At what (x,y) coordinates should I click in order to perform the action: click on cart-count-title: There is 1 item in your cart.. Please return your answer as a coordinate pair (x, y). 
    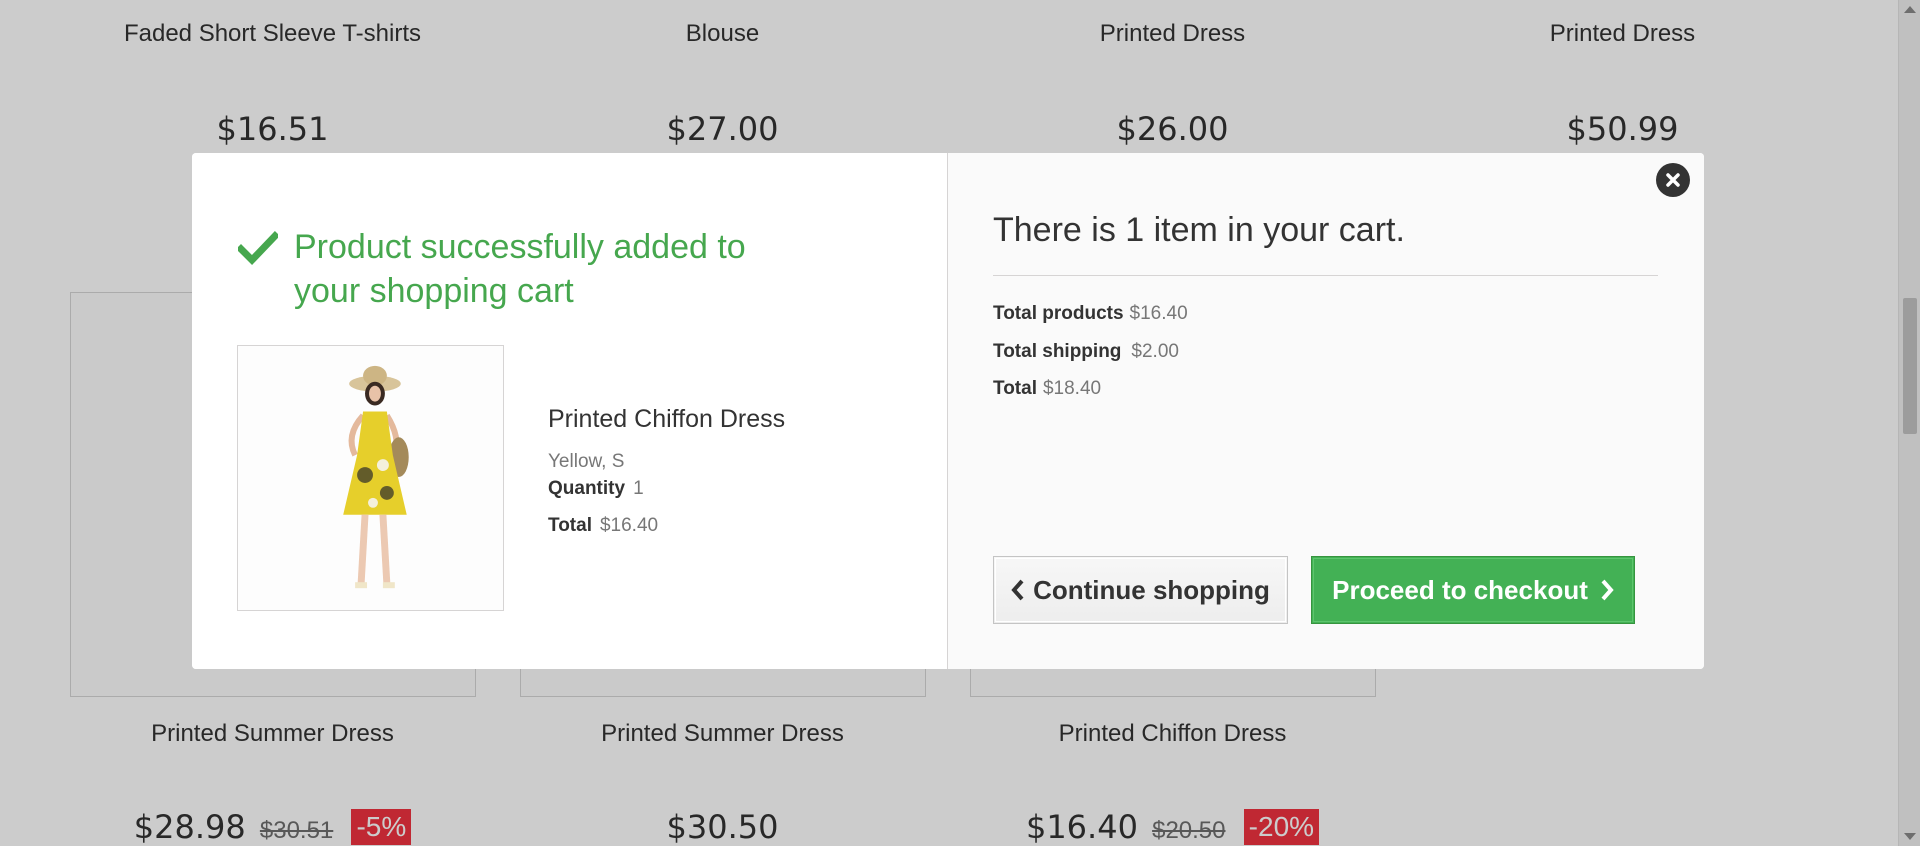
    Looking at the image, I should click on (1199, 230).